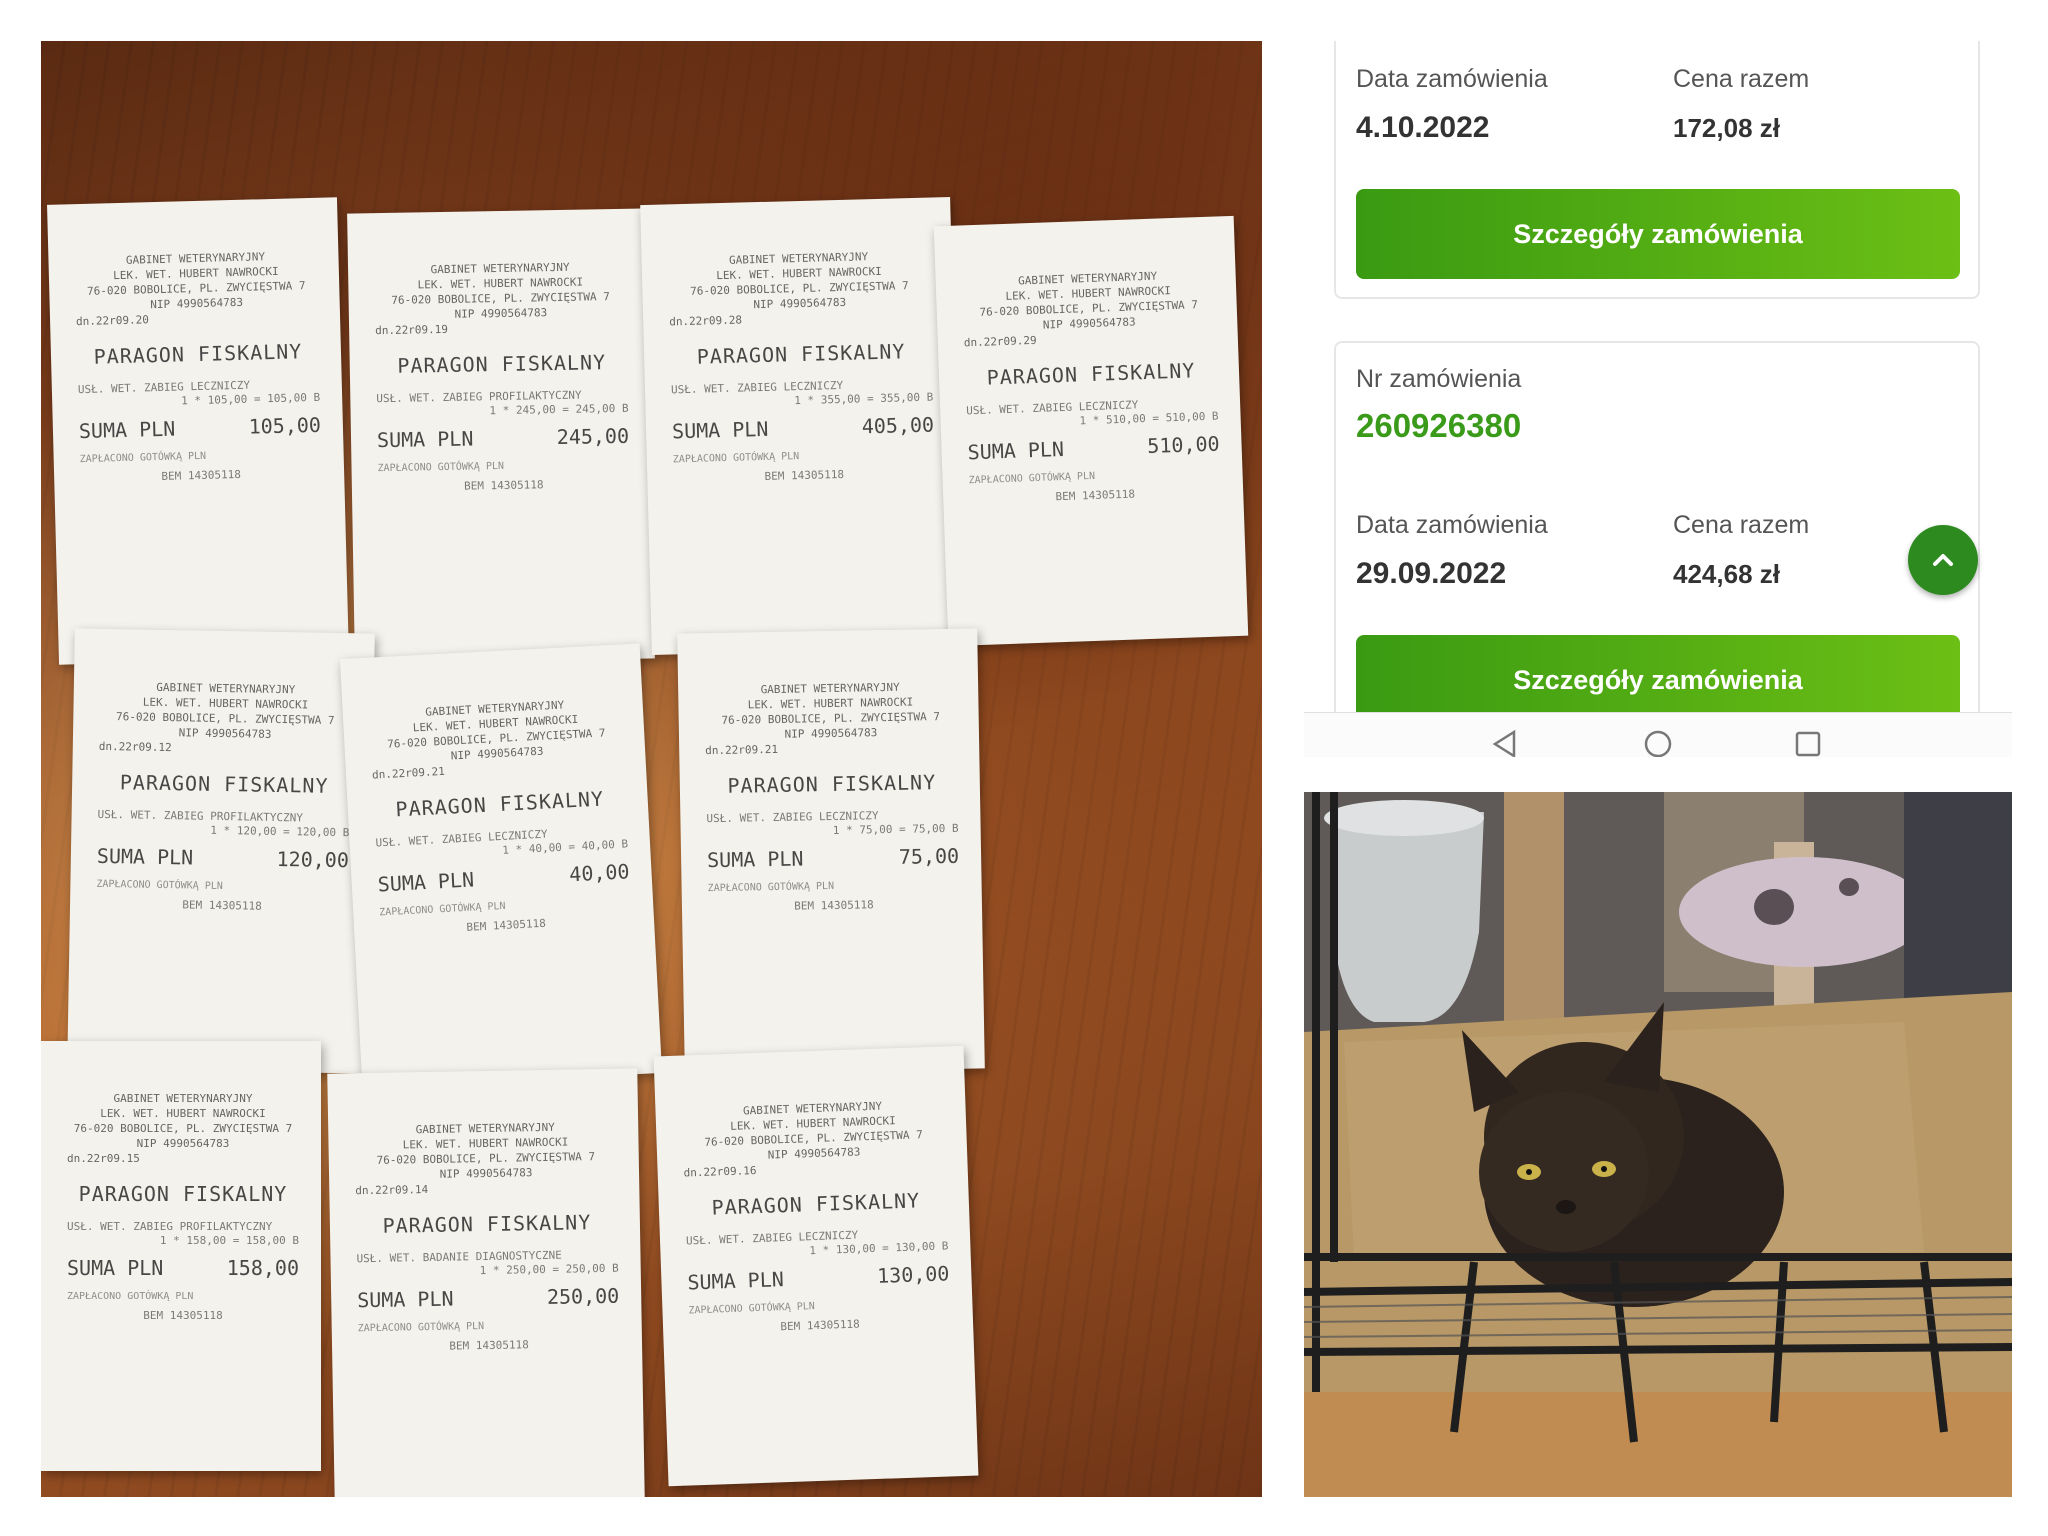 Image resolution: width=2048 pixels, height=1536 pixels. What do you see at coordinates (583, 1296) in the screenshot?
I see `receipt-sum-value: 250,00` at bounding box center [583, 1296].